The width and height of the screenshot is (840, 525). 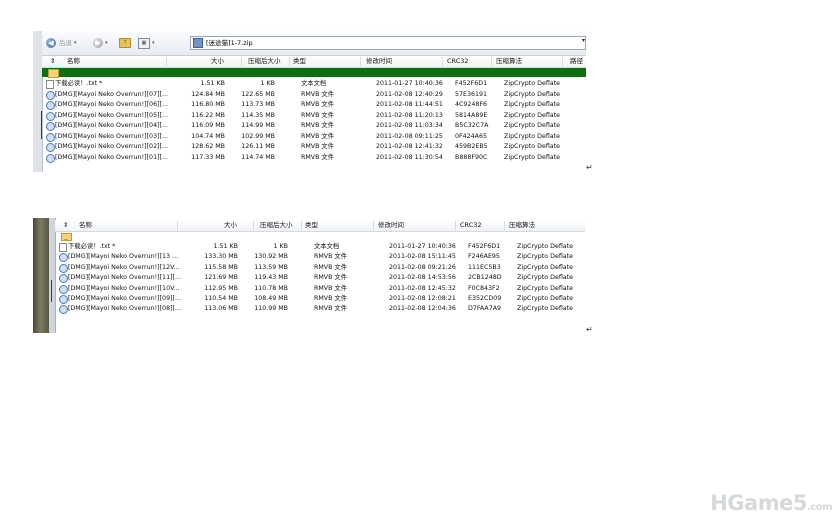 What do you see at coordinates (583, 41) in the screenshot?
I see `address-dropdown-icon: ▾` at bounding box center [583, 41].